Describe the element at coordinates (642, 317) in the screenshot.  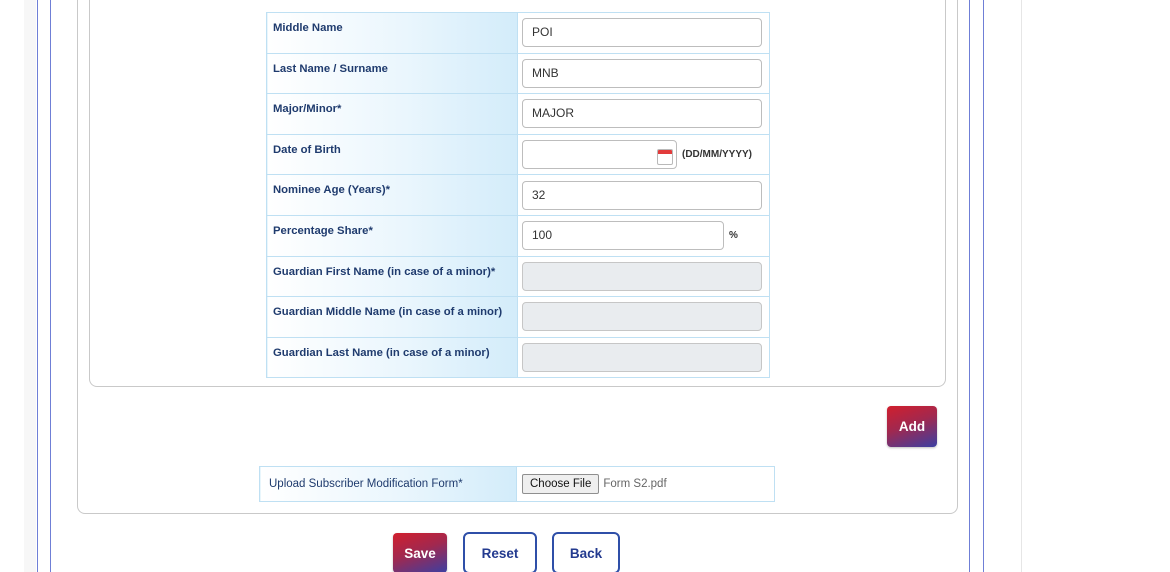
I see `guardian-middle-name-input` at that location.